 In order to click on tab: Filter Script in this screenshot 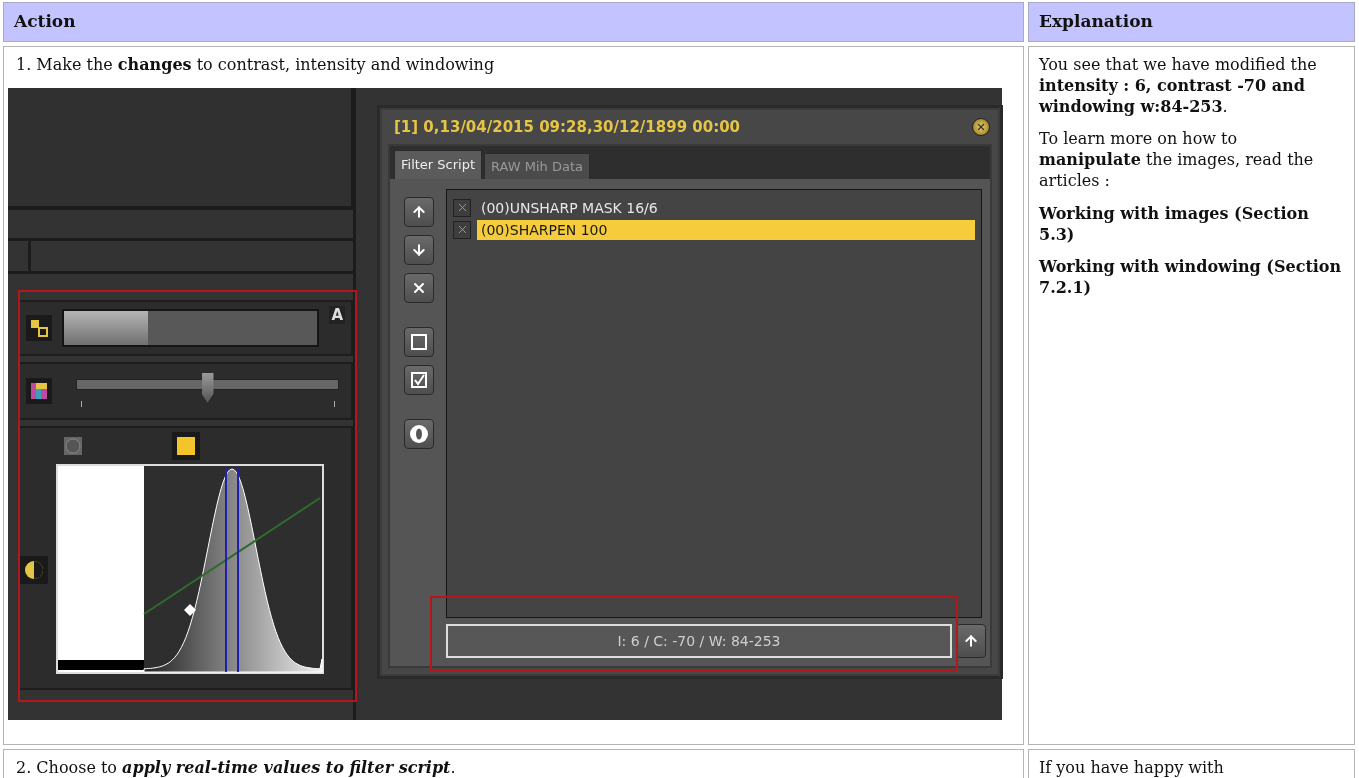, I will do `click(438, 164)`.